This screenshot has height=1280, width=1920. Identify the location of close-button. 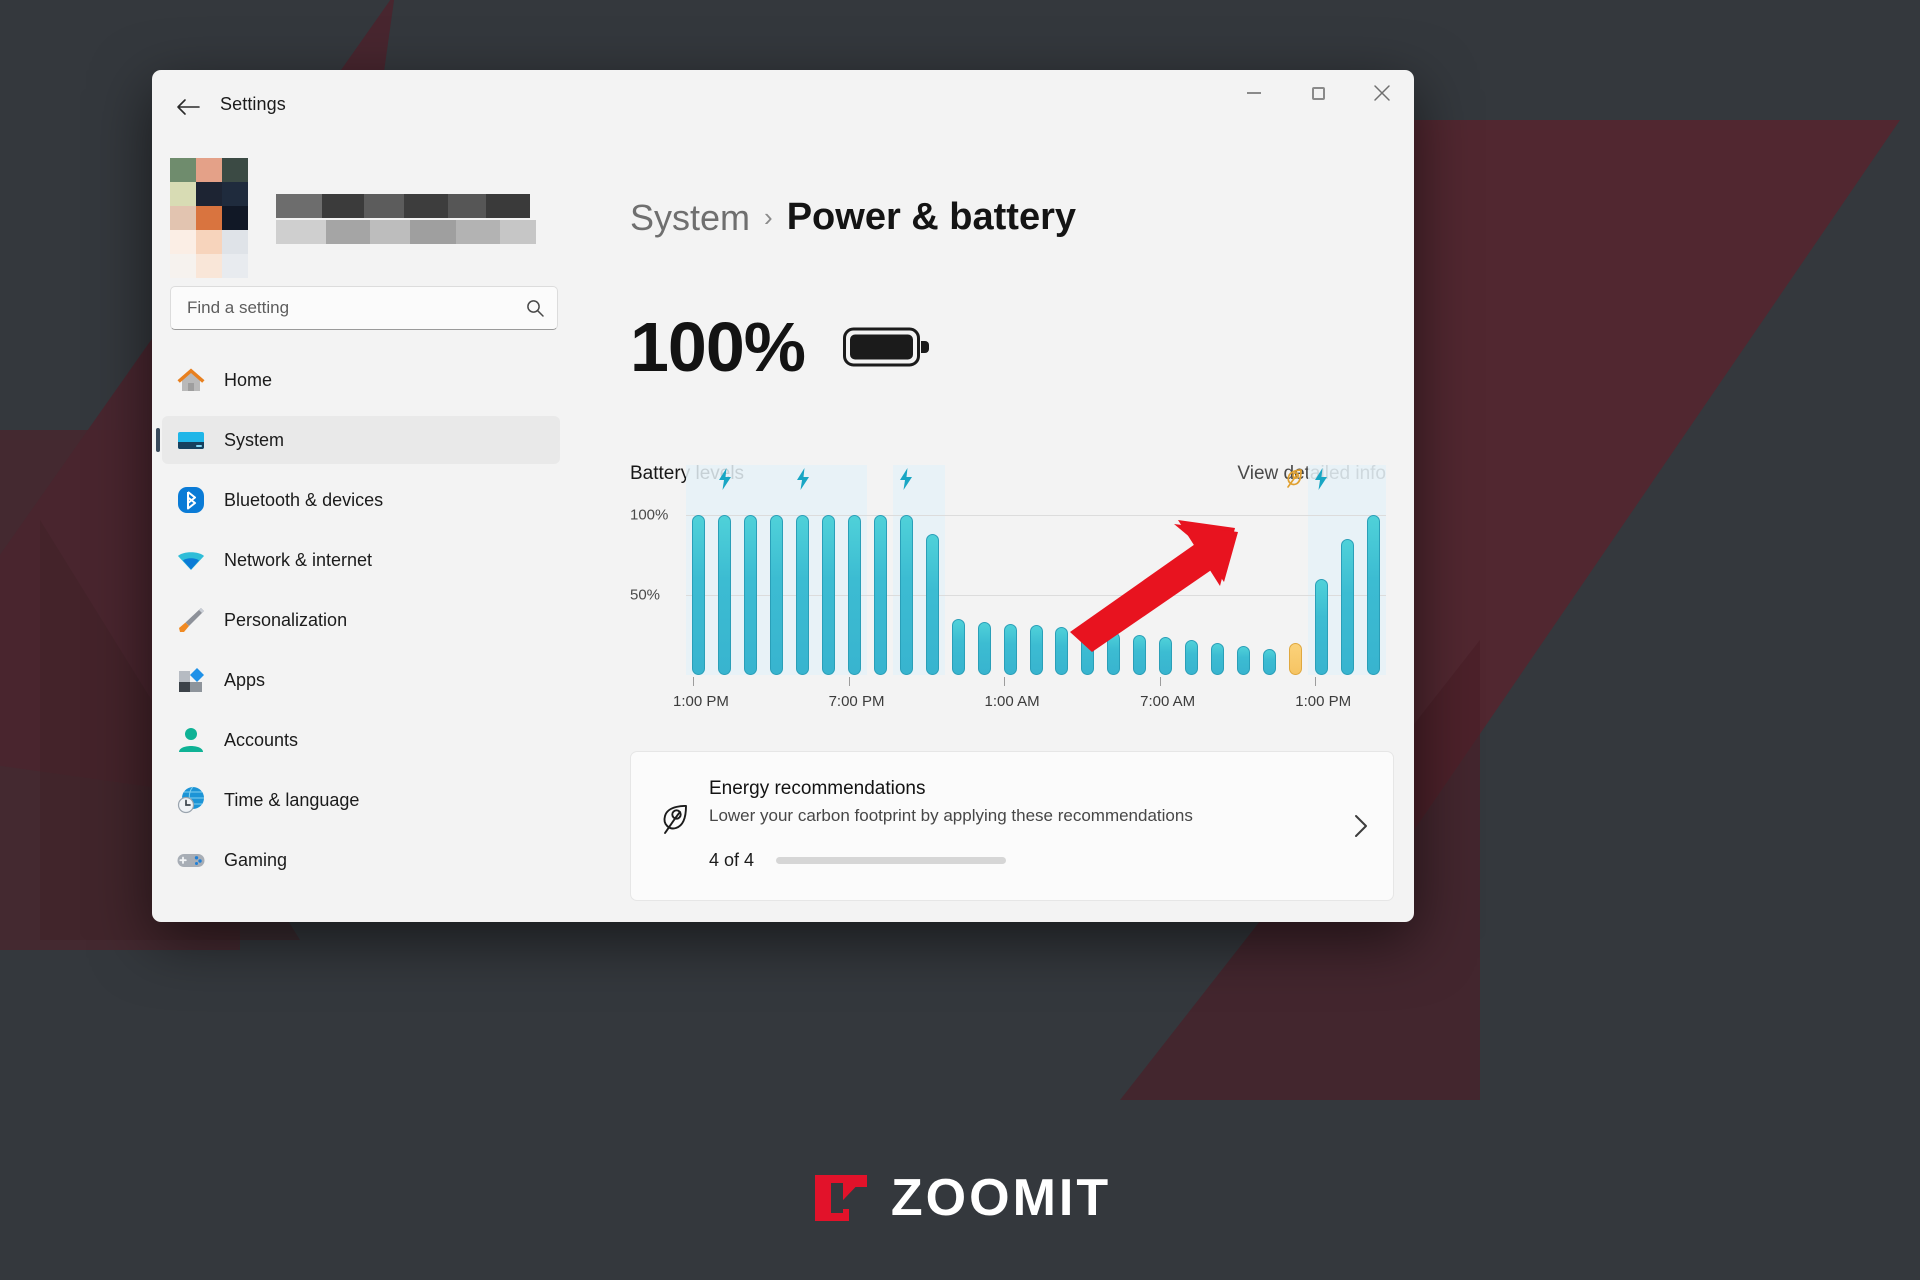
(1382, 93).